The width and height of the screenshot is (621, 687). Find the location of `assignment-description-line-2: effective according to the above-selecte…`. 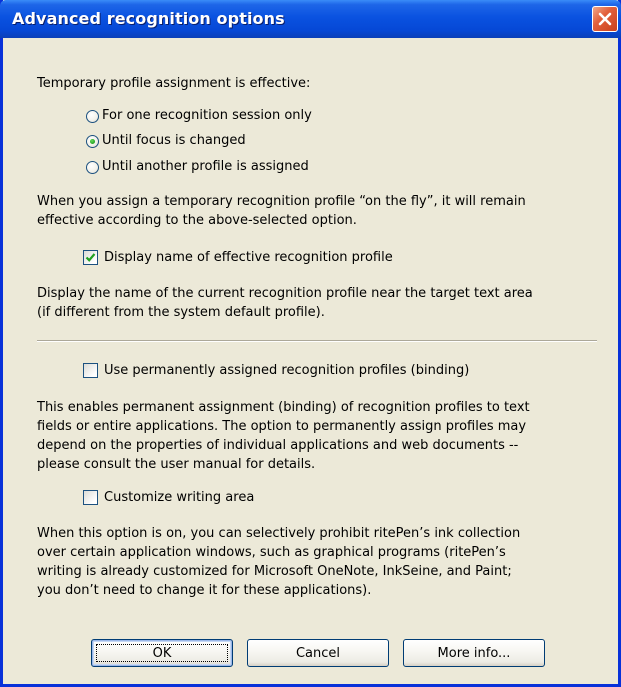

assignment-description-line-2: effective according to the above-selecte… is located at coordinates (197, 220).